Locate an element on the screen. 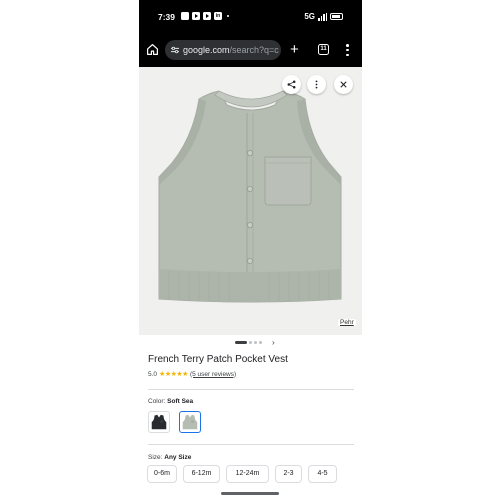 The image size is (500, 500). browser-toolbar: google.com/search?q=c + 11 is located at coordinates (250, 50).